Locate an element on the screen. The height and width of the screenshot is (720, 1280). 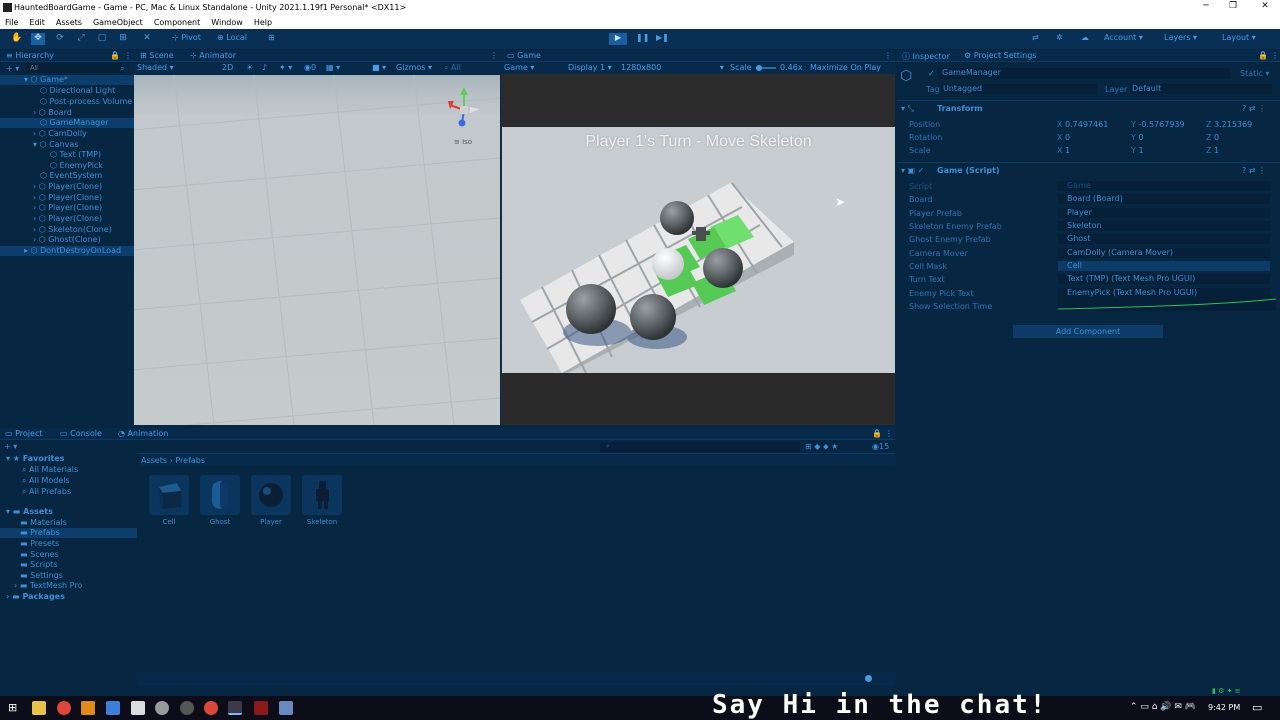
tab-scene: ⊞ Scene is located at coordinates (157, 55).